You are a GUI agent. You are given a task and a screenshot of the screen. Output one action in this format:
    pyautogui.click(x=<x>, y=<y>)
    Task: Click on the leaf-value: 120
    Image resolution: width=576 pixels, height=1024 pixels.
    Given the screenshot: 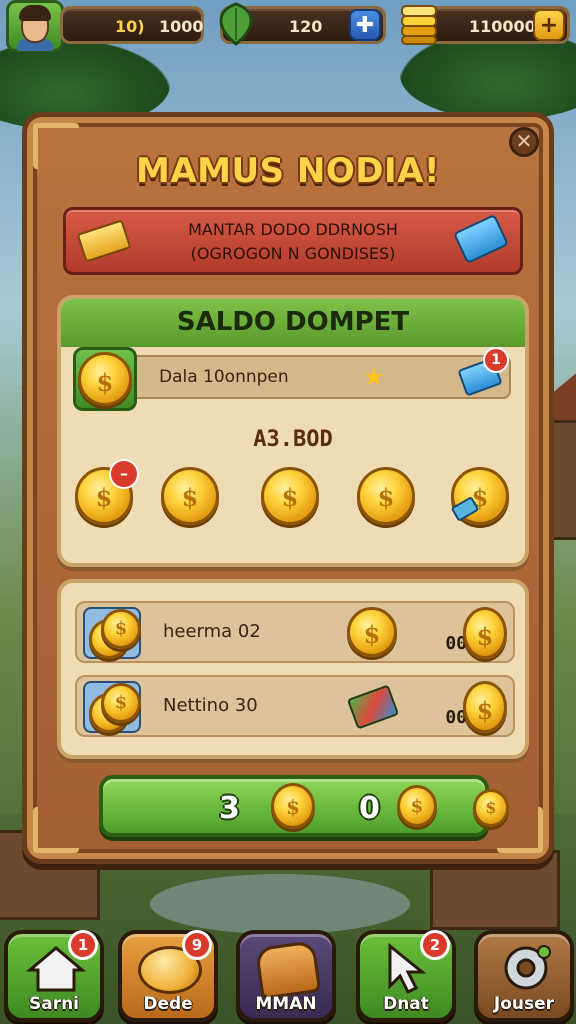 What is the action you would take?
    pyautogui.click(x=306, y=26)
    